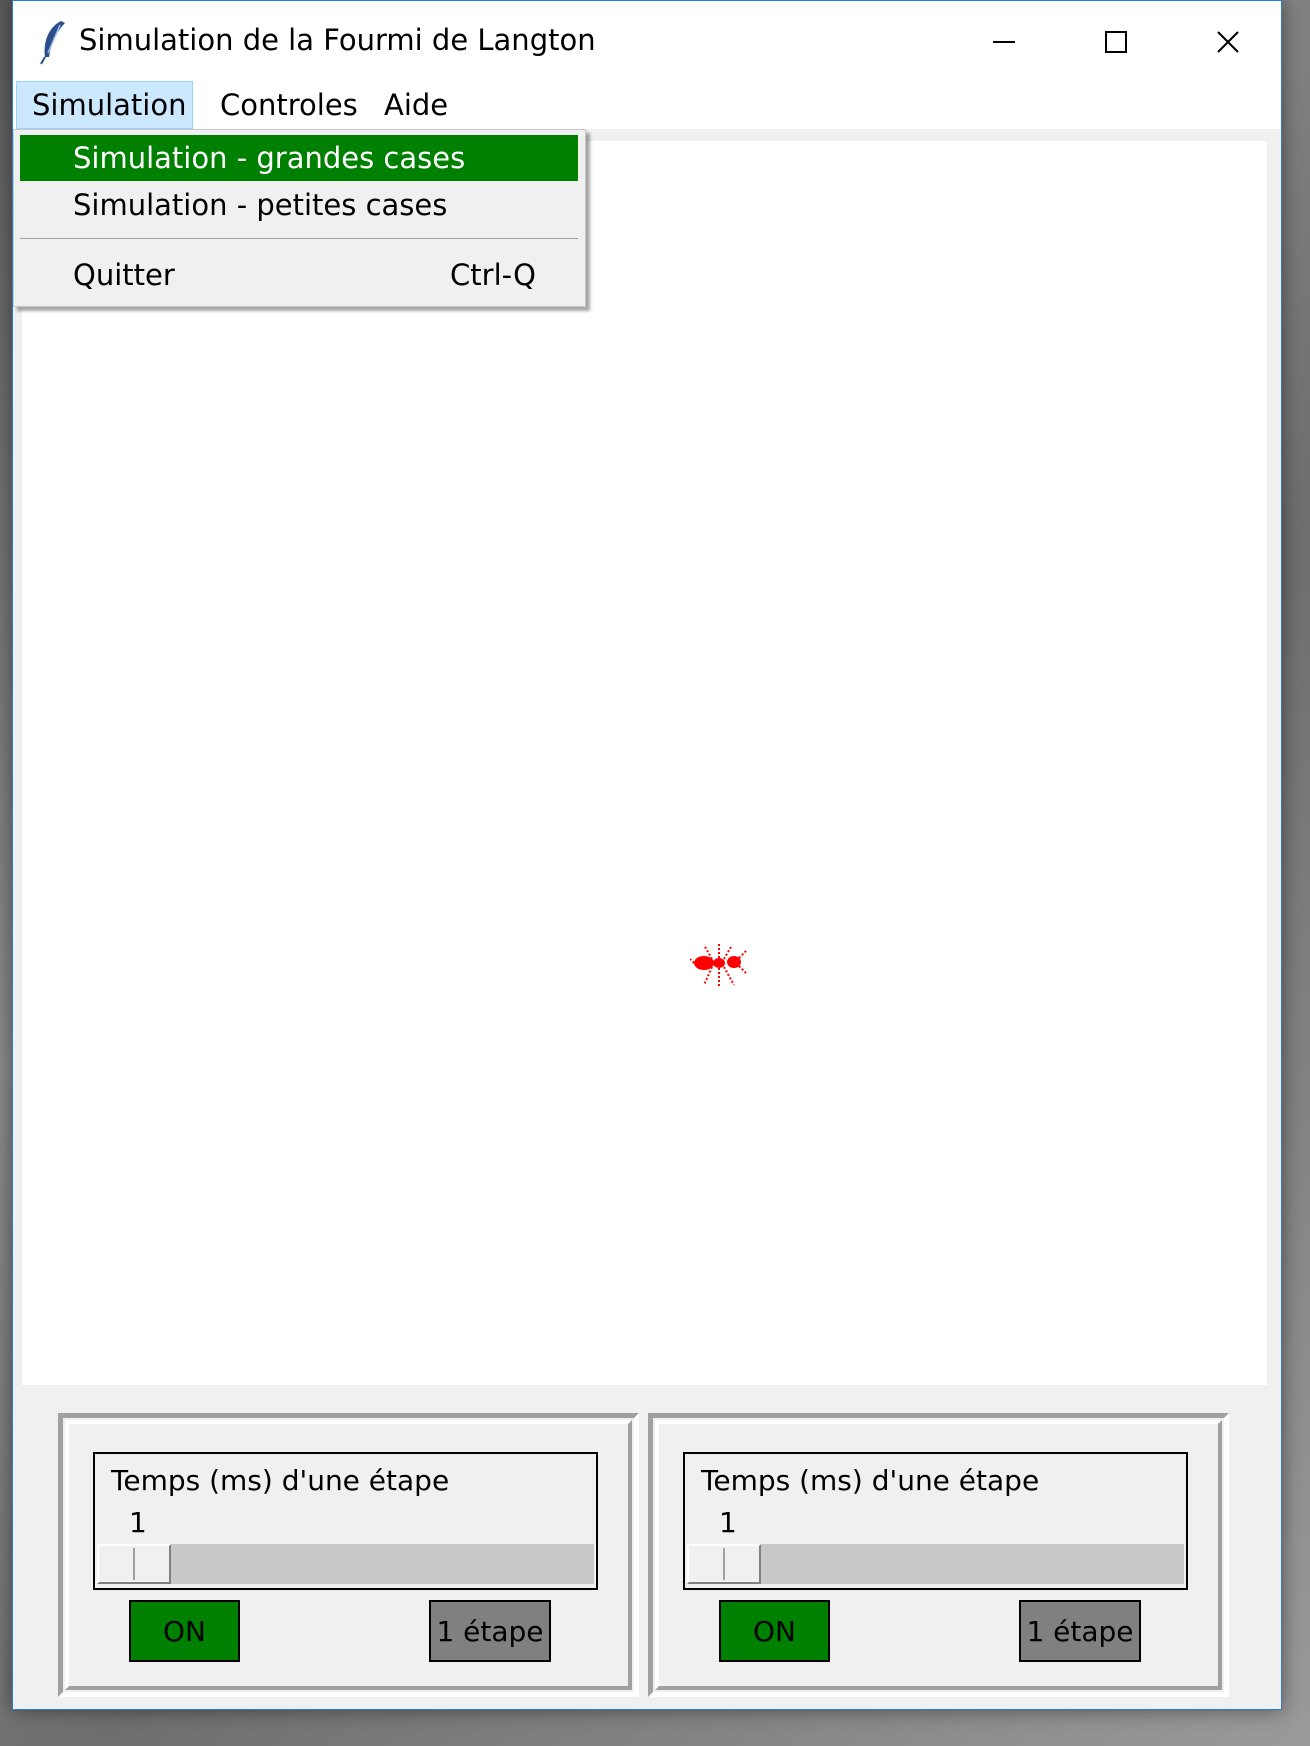  I want to click on menu-item-petites-cases: Simulation - petites cases, so click(299, 205).